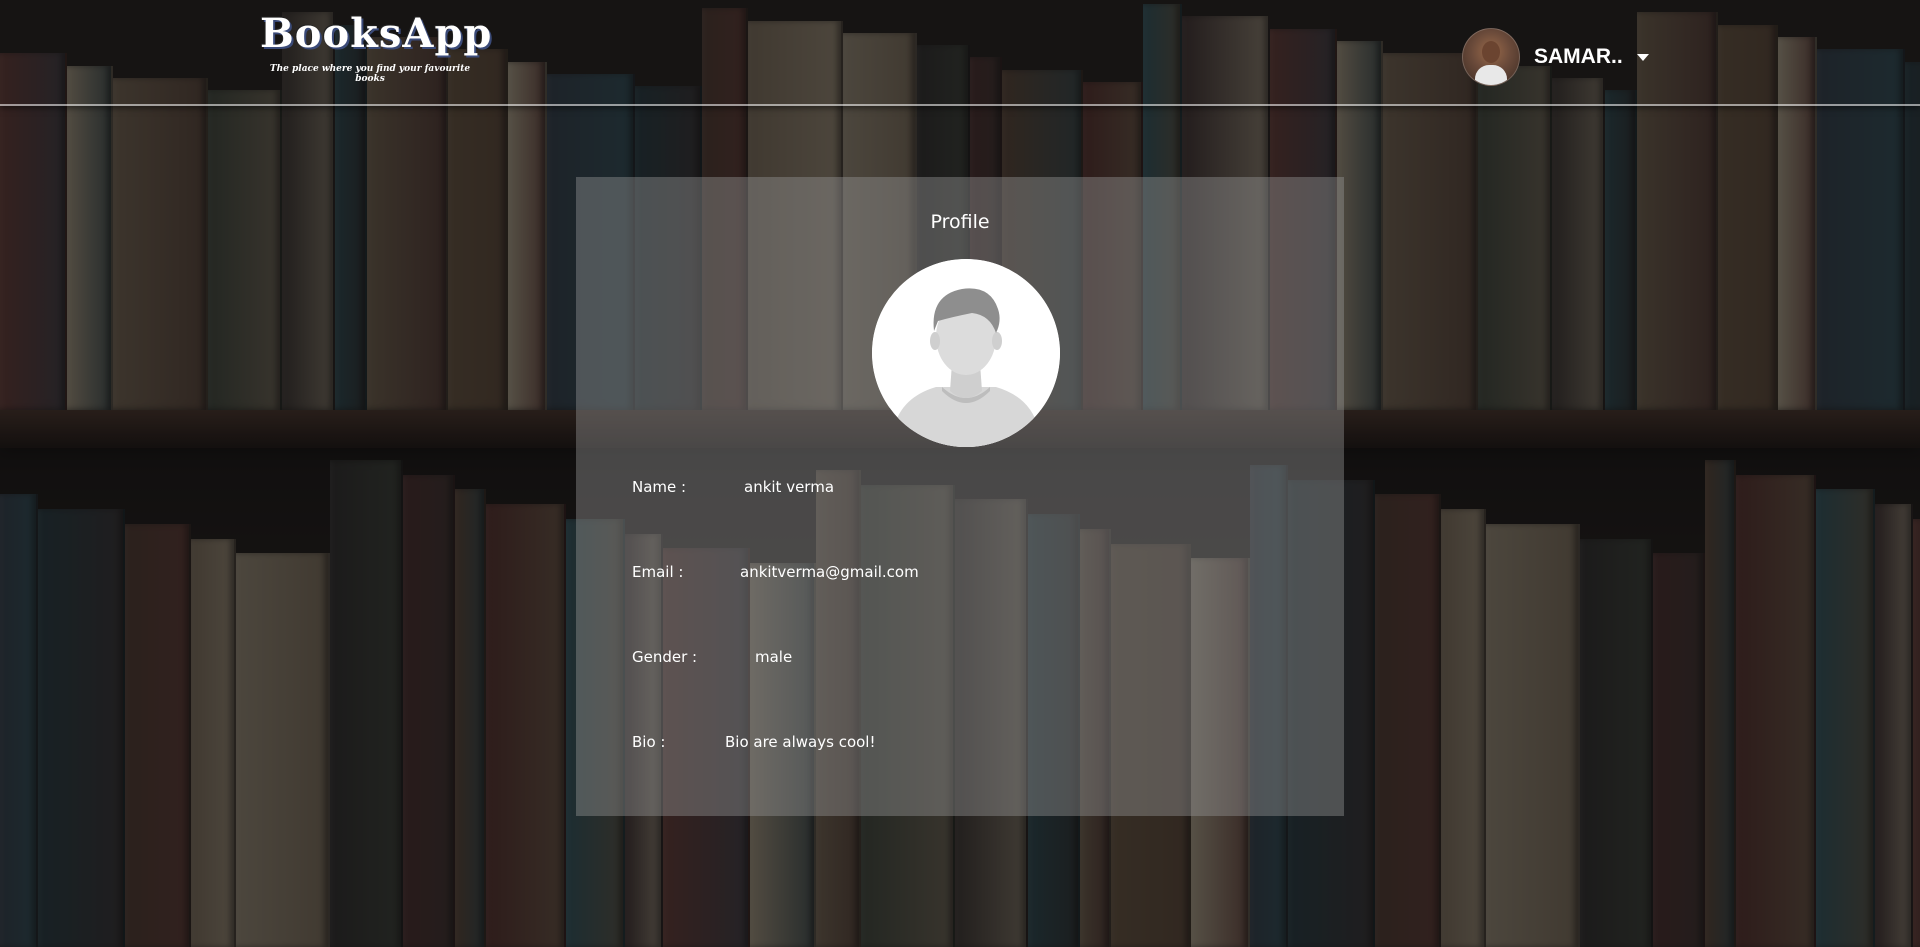 The height and width of the screenshot is (947, 1920). I want to click on name-label: Name :, so click(659, 487).